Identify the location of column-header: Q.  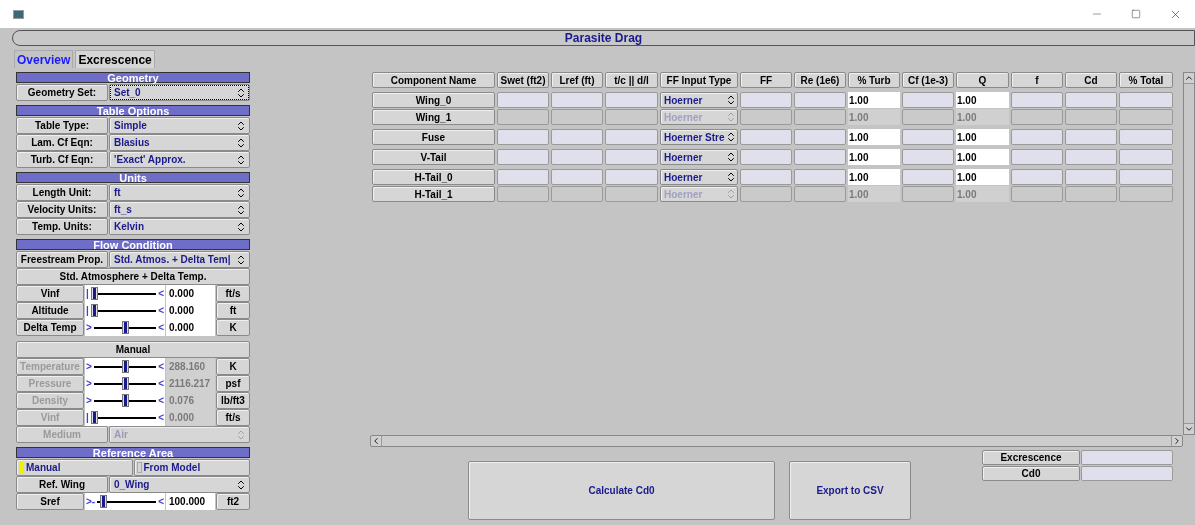
(982, 80).